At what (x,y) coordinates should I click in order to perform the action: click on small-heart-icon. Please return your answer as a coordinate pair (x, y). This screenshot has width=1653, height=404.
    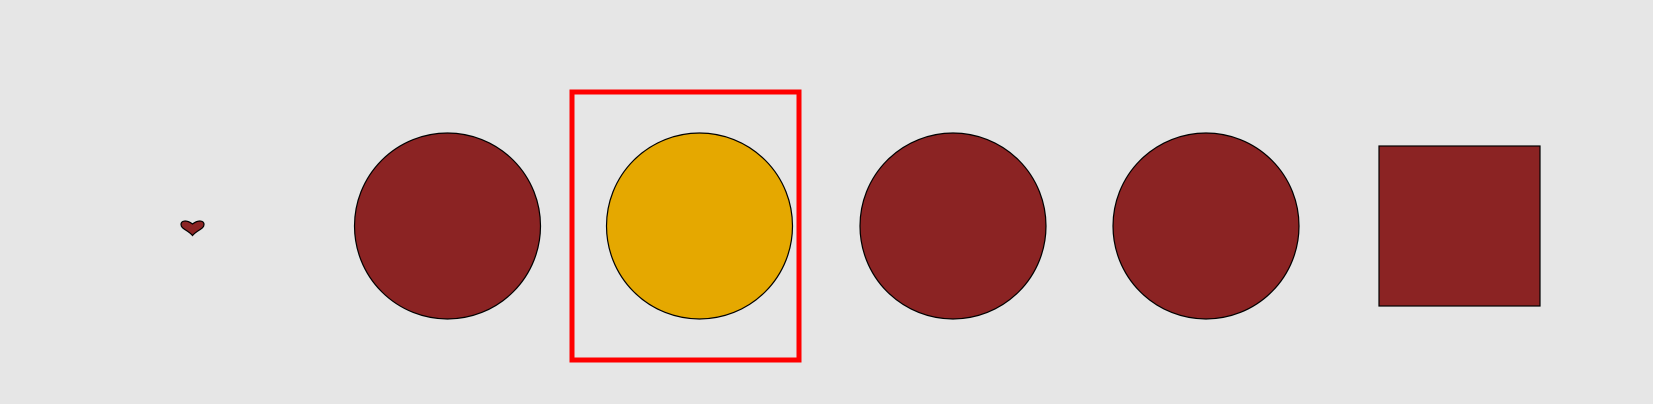
    Looking at the image, I should click on (192, 228).